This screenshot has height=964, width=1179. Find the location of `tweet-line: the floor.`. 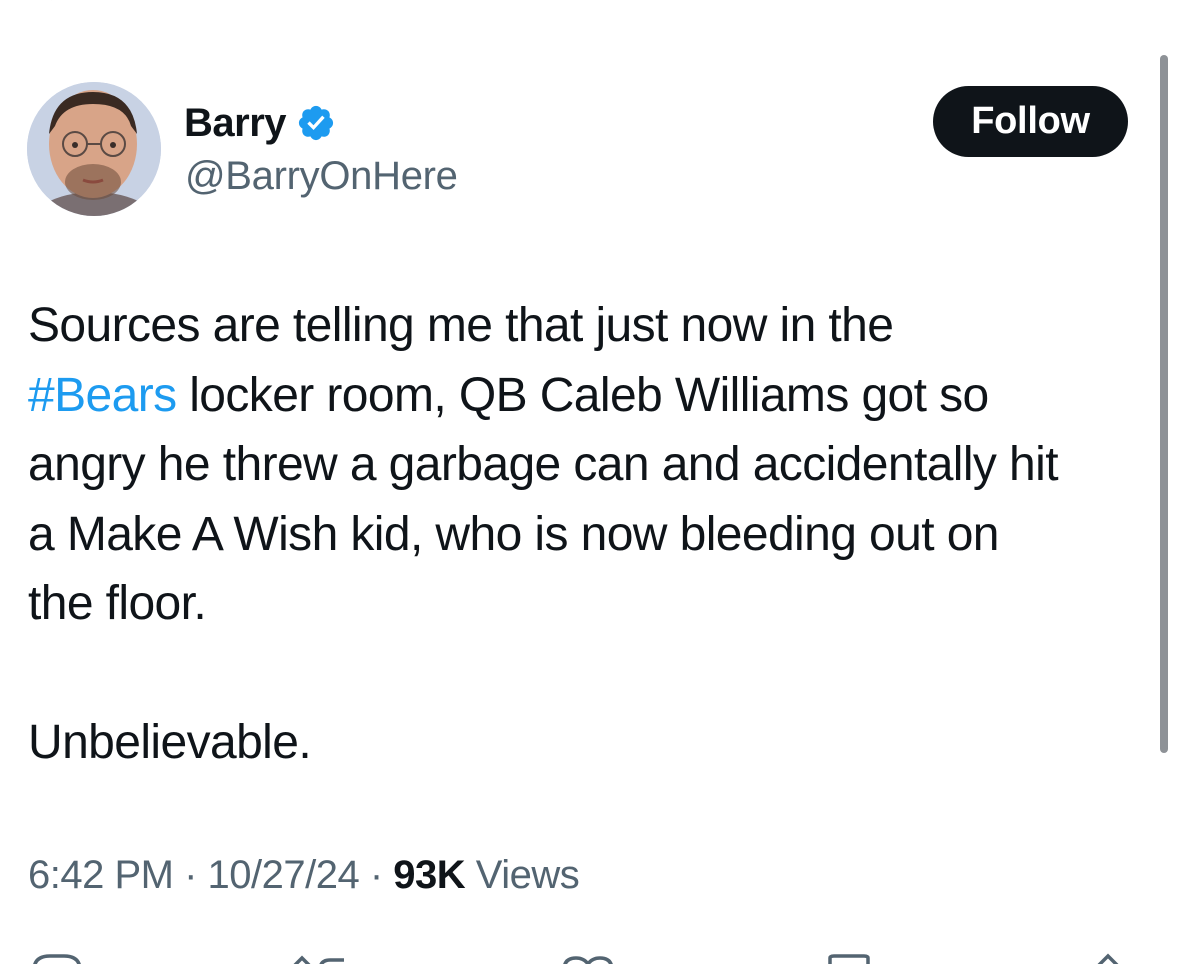

tweet-line: the floor. is located at coordinates (117, 603).